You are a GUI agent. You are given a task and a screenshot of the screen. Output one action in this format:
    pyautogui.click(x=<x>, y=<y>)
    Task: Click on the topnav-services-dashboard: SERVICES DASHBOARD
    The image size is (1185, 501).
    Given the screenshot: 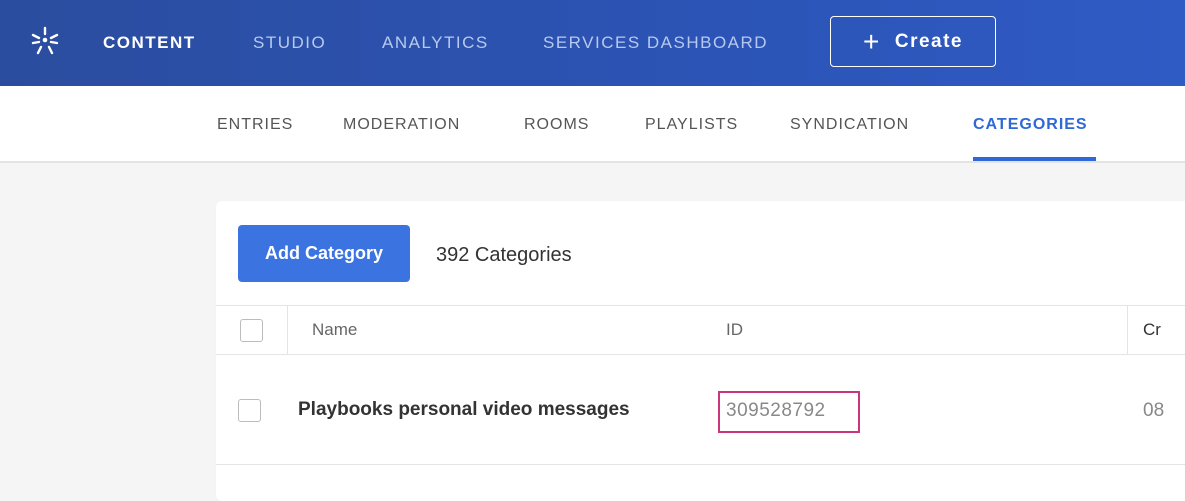 What is the action you would take?
    pyautogui.click(x=655, y=43)
    